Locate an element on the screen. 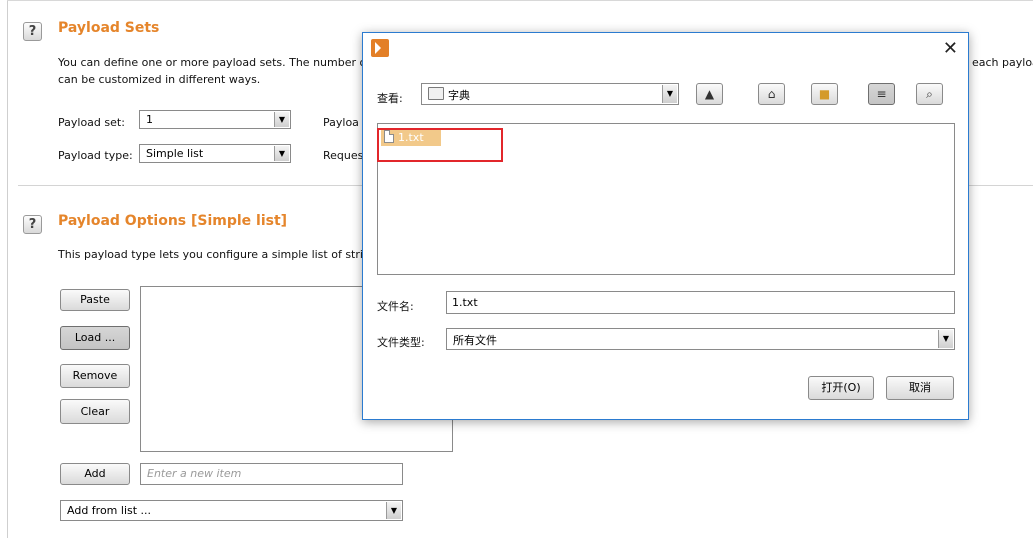  filetype-label: 文件类型: is located at coordinates (401, 342).